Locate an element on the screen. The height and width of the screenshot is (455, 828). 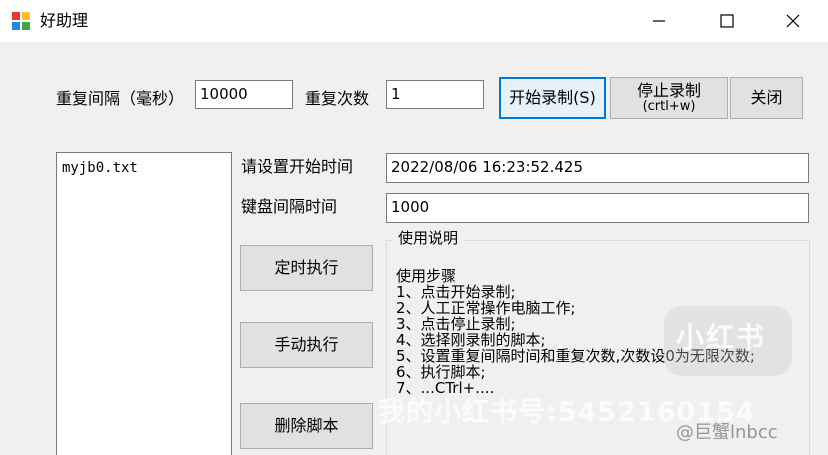
close-icon is located at coordinates (793, 21).